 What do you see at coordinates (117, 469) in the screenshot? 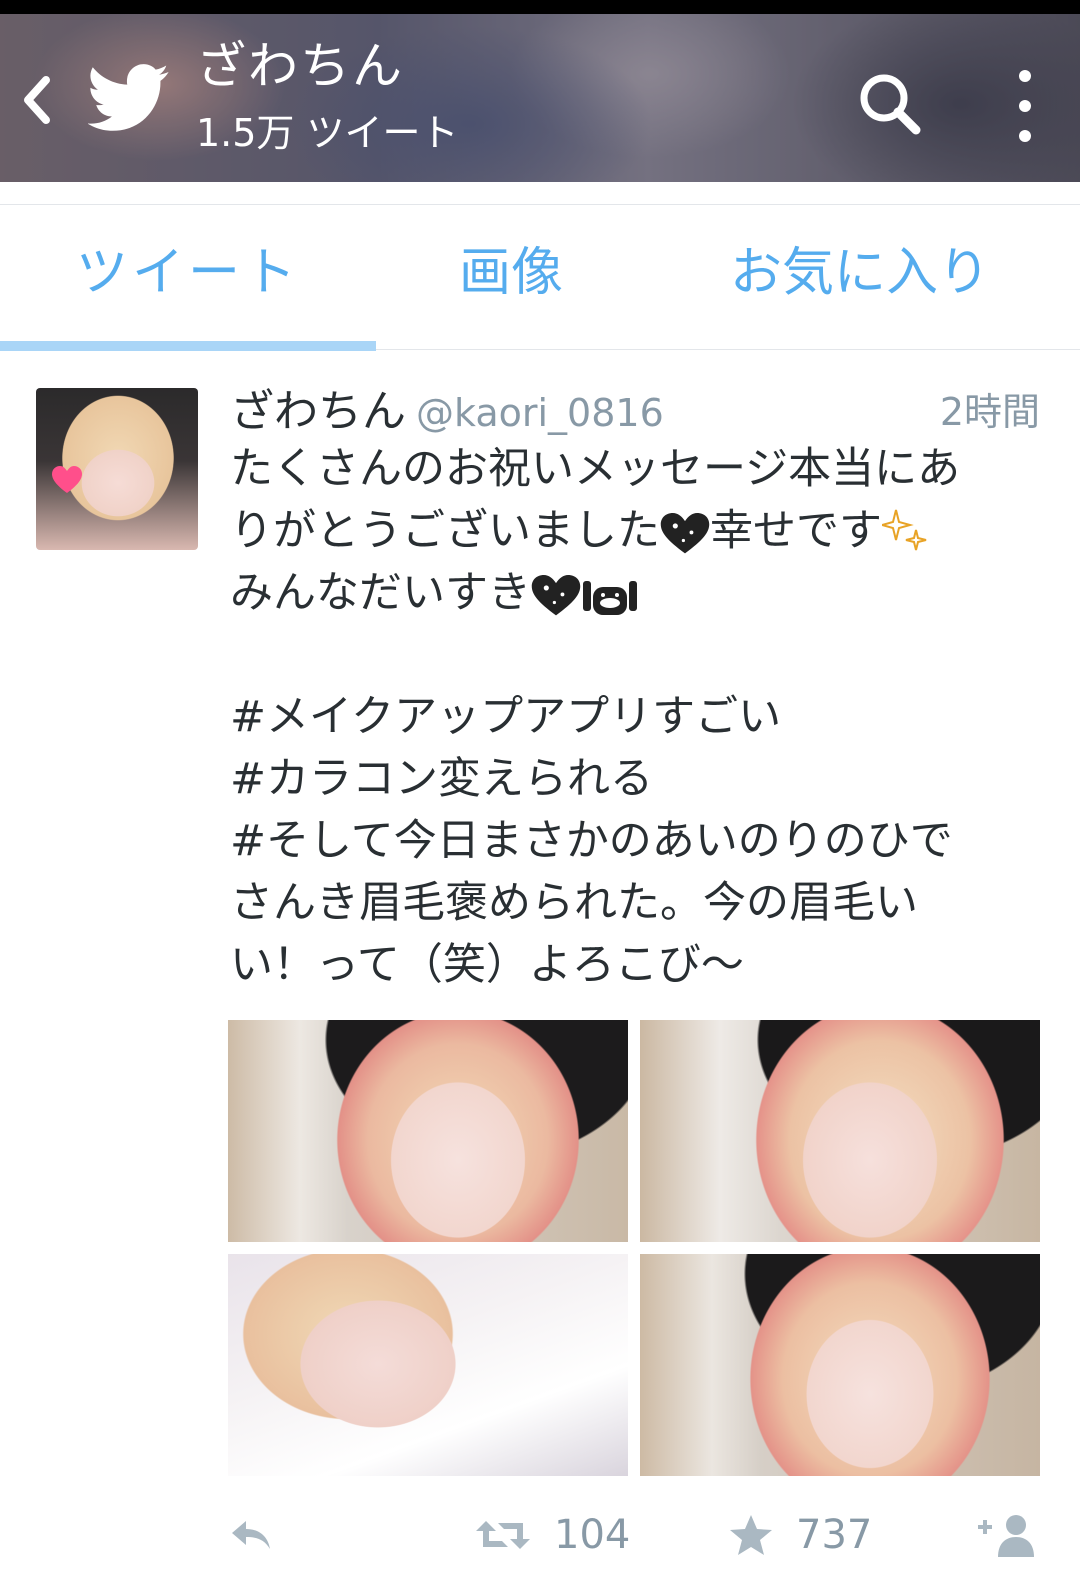
I see `avatar` at bounding box center [117, 469].